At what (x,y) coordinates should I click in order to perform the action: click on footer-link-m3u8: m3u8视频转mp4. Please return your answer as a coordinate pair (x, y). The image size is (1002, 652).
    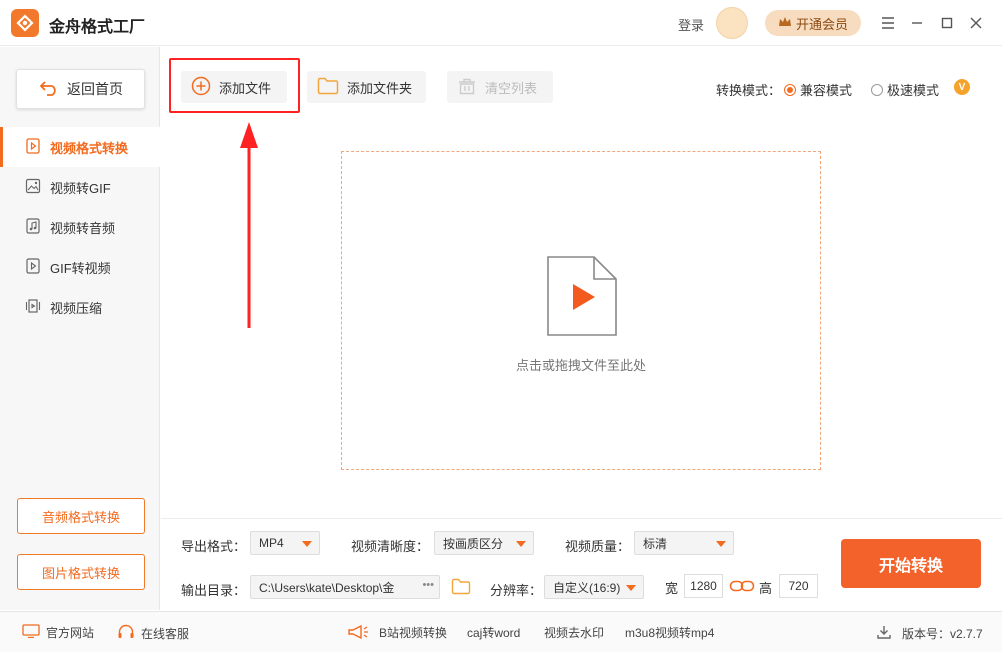
    Looking at the image, I should click on (669, 632).